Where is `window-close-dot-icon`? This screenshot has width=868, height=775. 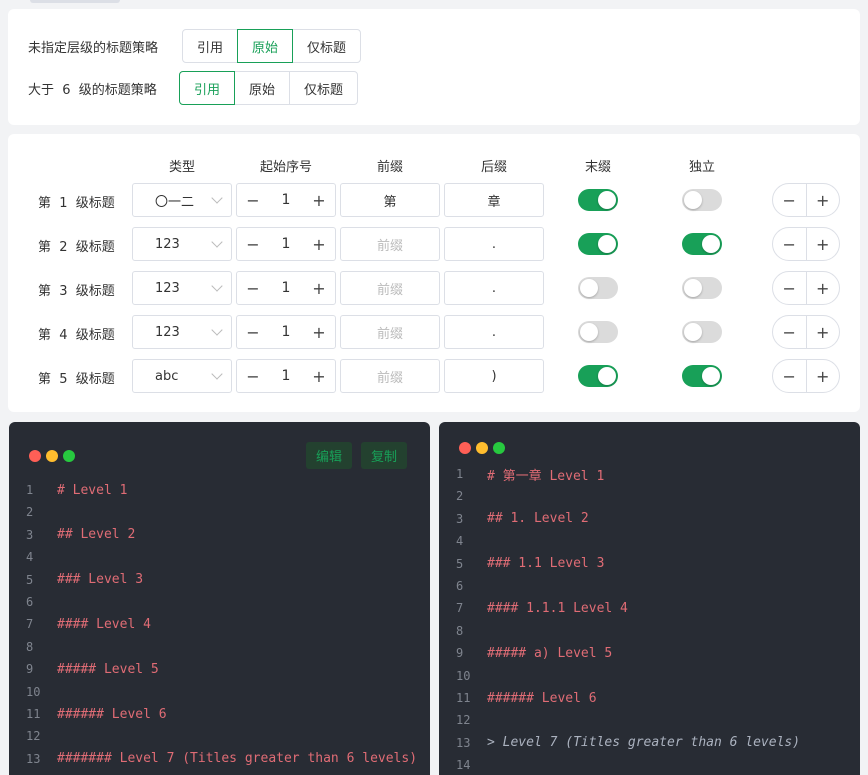
window-close-dot-icon is located at coordinates (465, 448).